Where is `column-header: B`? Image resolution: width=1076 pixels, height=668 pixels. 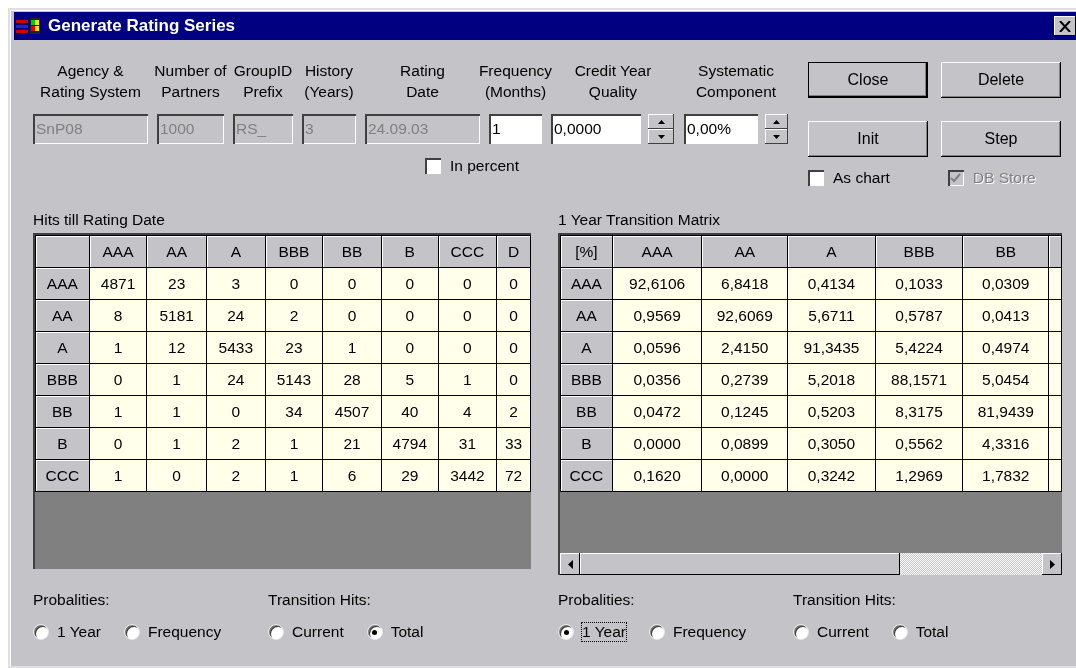 column-header: B is located at coordinates (410, 251).